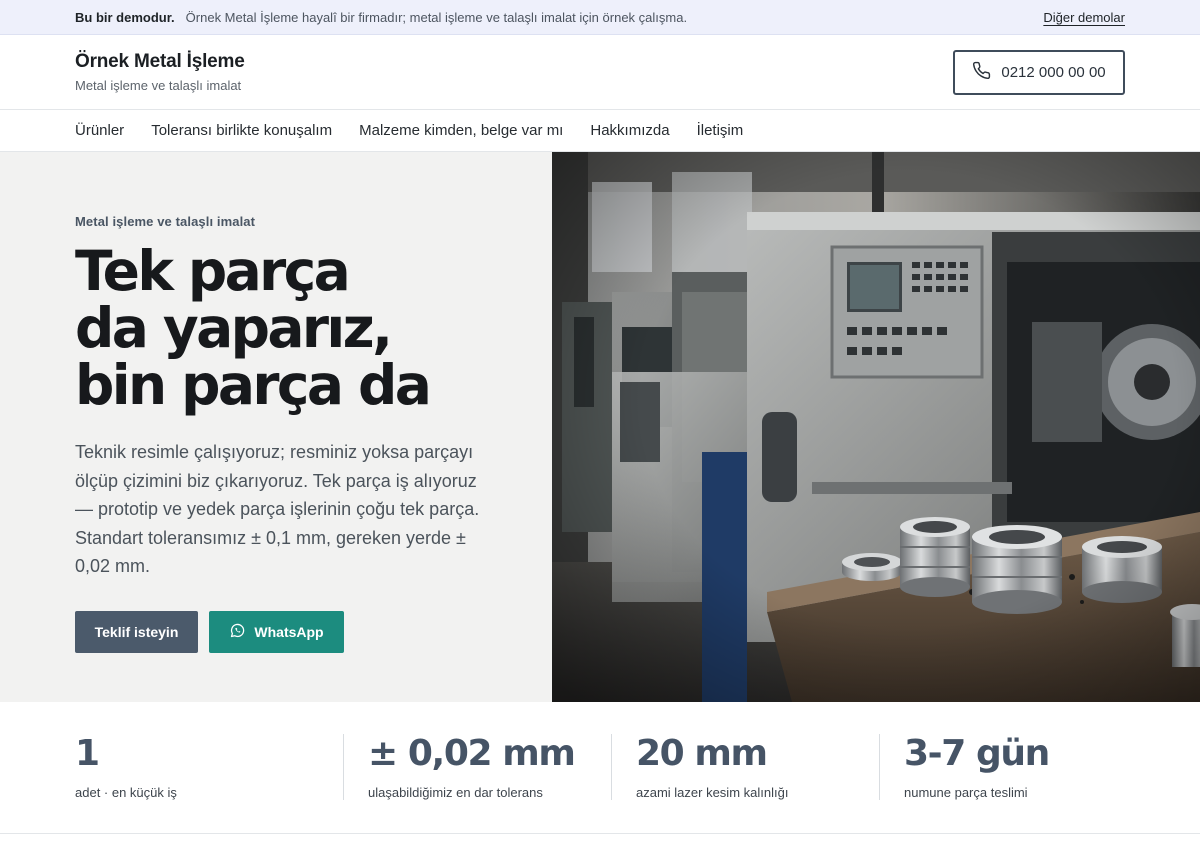 Image resolution: width=1200 pixels, height=843 pixels. Describe the element at coordinates (455, 792) in the screenshot. I see `stat-label: ulaşabildiğimiz en dar tolerans` at that location.